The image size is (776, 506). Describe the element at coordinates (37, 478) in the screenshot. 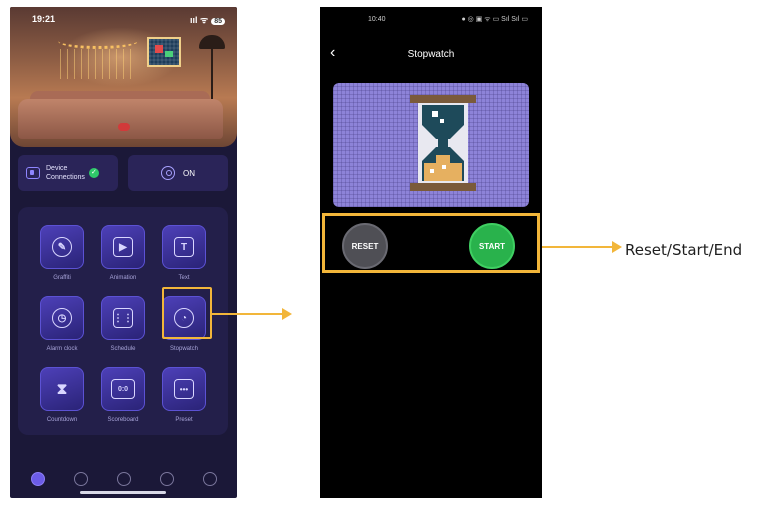

I see `home-icon` at that location.